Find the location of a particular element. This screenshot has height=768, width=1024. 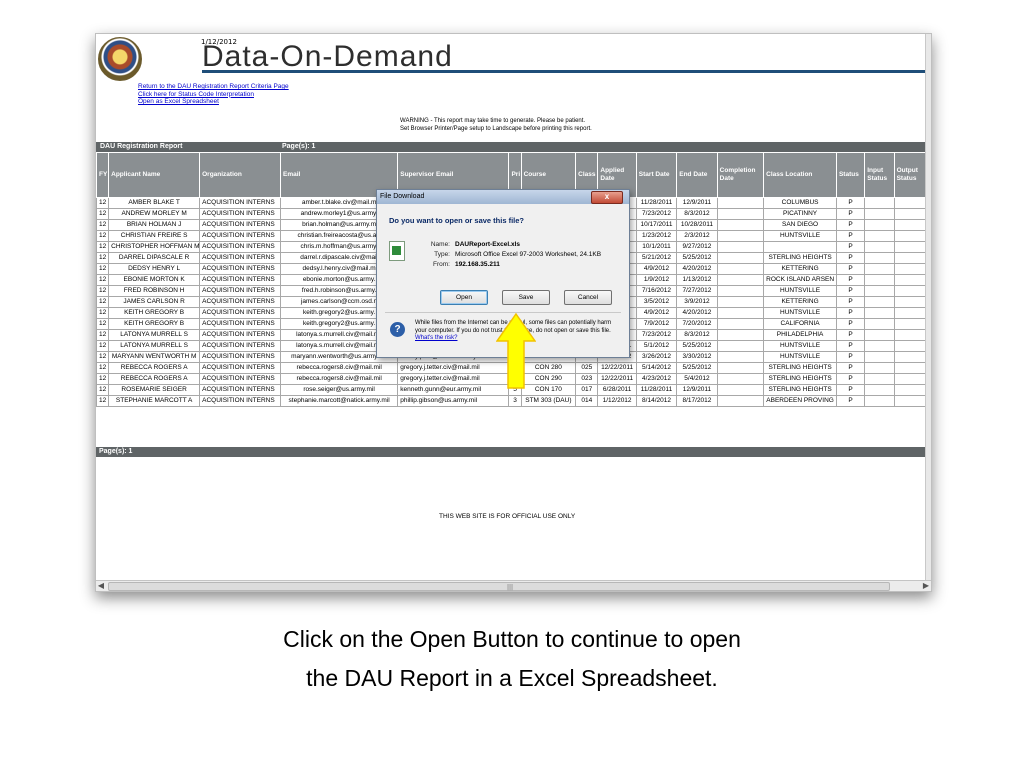

table-cell: STEPHANIE MARCOTT A is located at coordinates (154, 401).